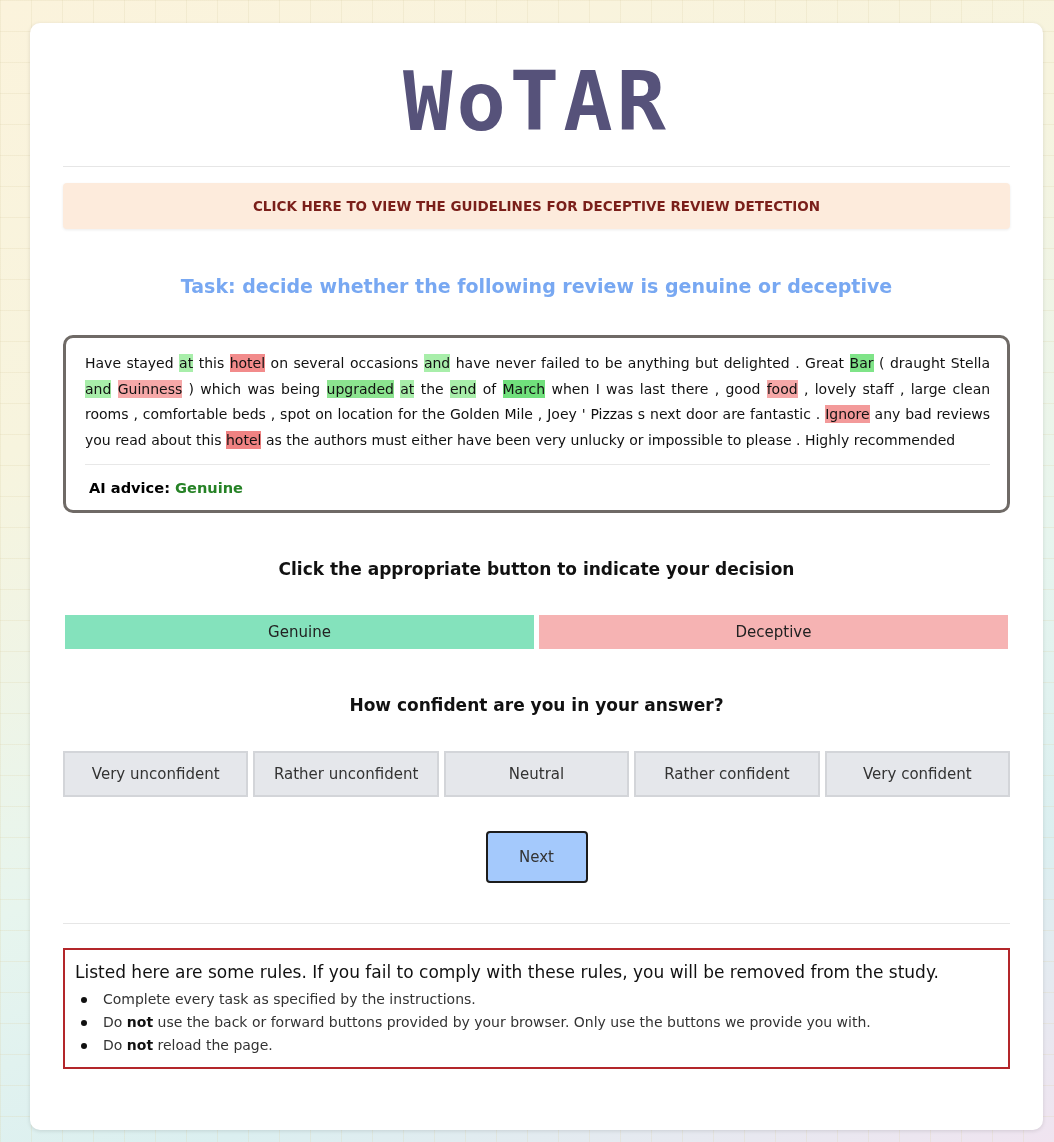 The image size is (1054, 1142). Describe the element at coordinates (346, 774) in the screenshot. I see `confidence-button: Rather unconfident` at that location.